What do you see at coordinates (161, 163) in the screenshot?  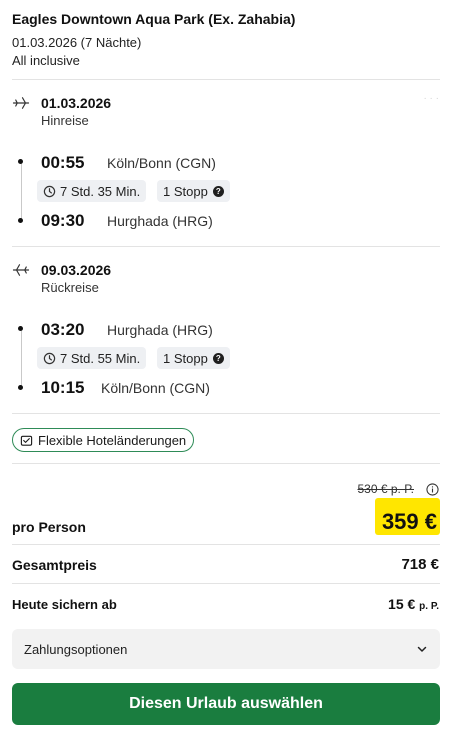 I see `outbound-departure-airport: Köln/Bonn (CGN)` at bounding box center [161, 163].